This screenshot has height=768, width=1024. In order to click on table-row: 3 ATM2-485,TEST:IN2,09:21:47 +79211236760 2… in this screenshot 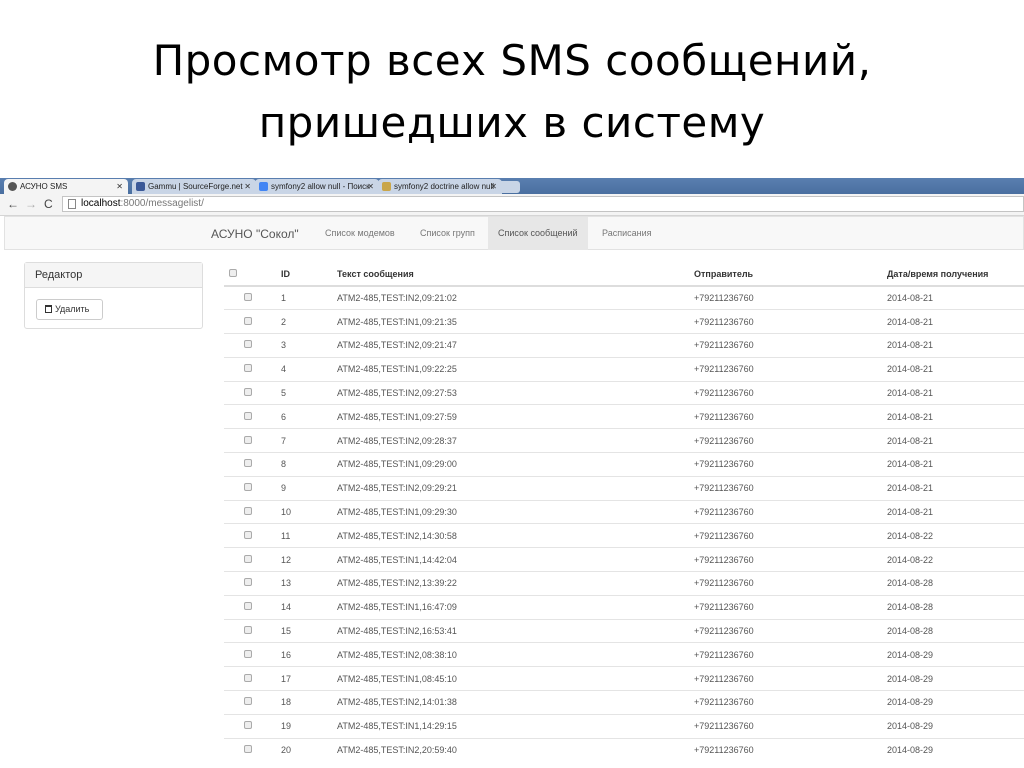, I will do `click(624, 345)`.